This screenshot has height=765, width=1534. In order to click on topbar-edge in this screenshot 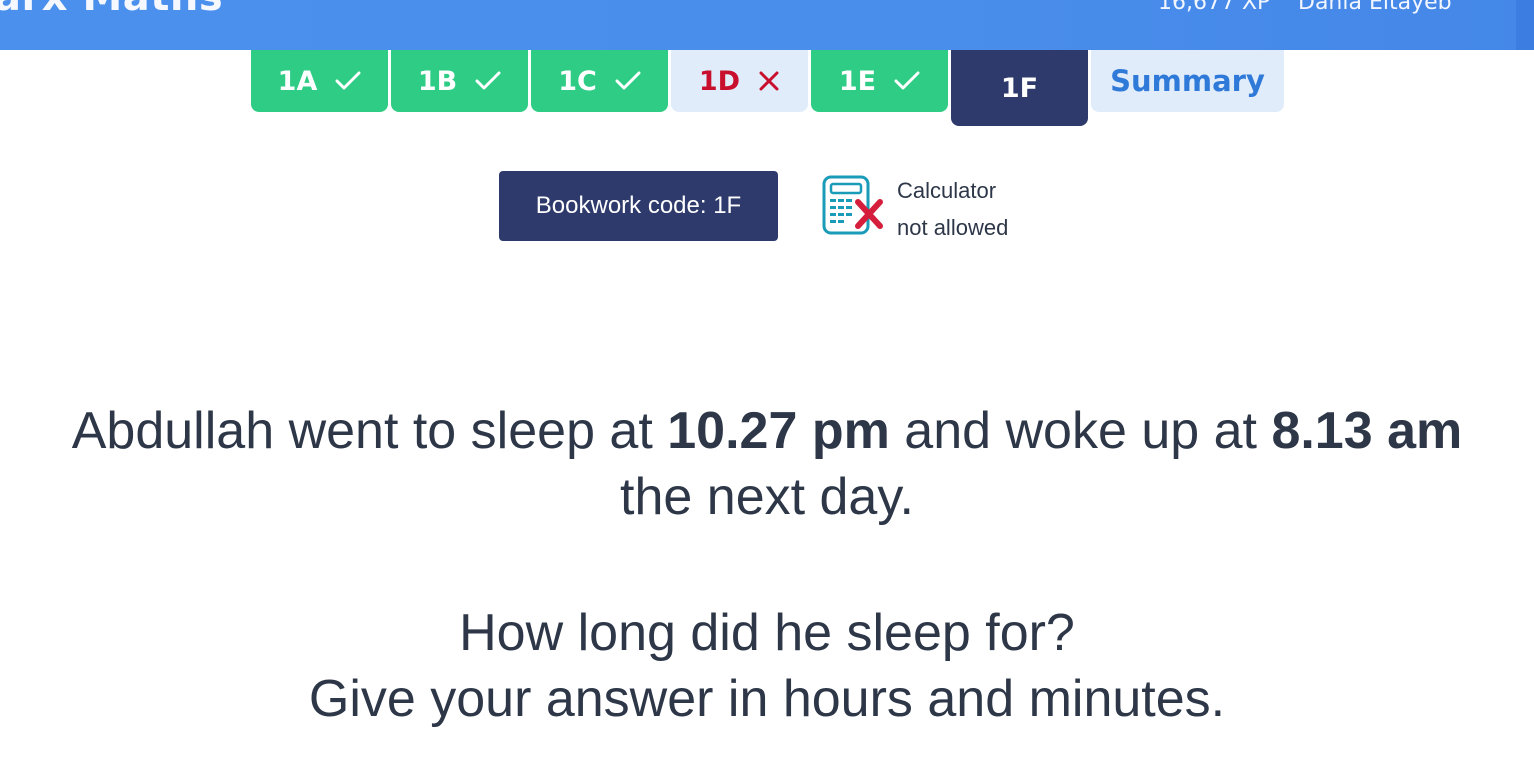, I will do `click(1525, 25)`.